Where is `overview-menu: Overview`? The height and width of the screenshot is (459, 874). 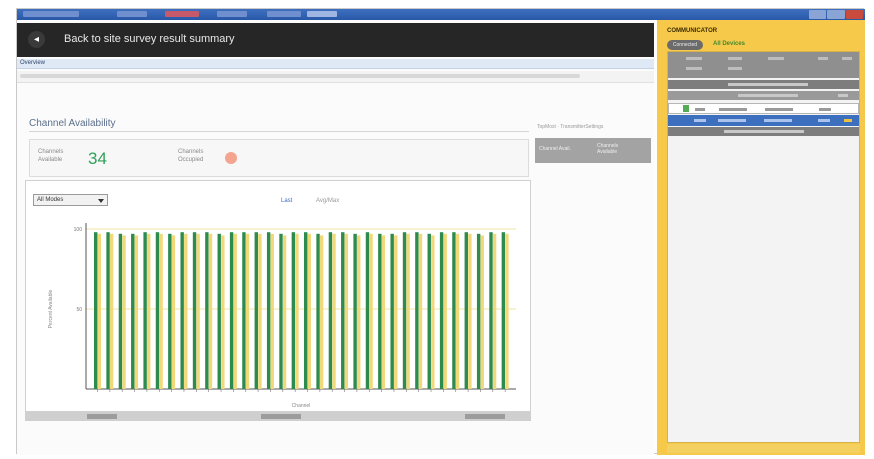 overview-menu: Overview is located at coordinates (32, 63).